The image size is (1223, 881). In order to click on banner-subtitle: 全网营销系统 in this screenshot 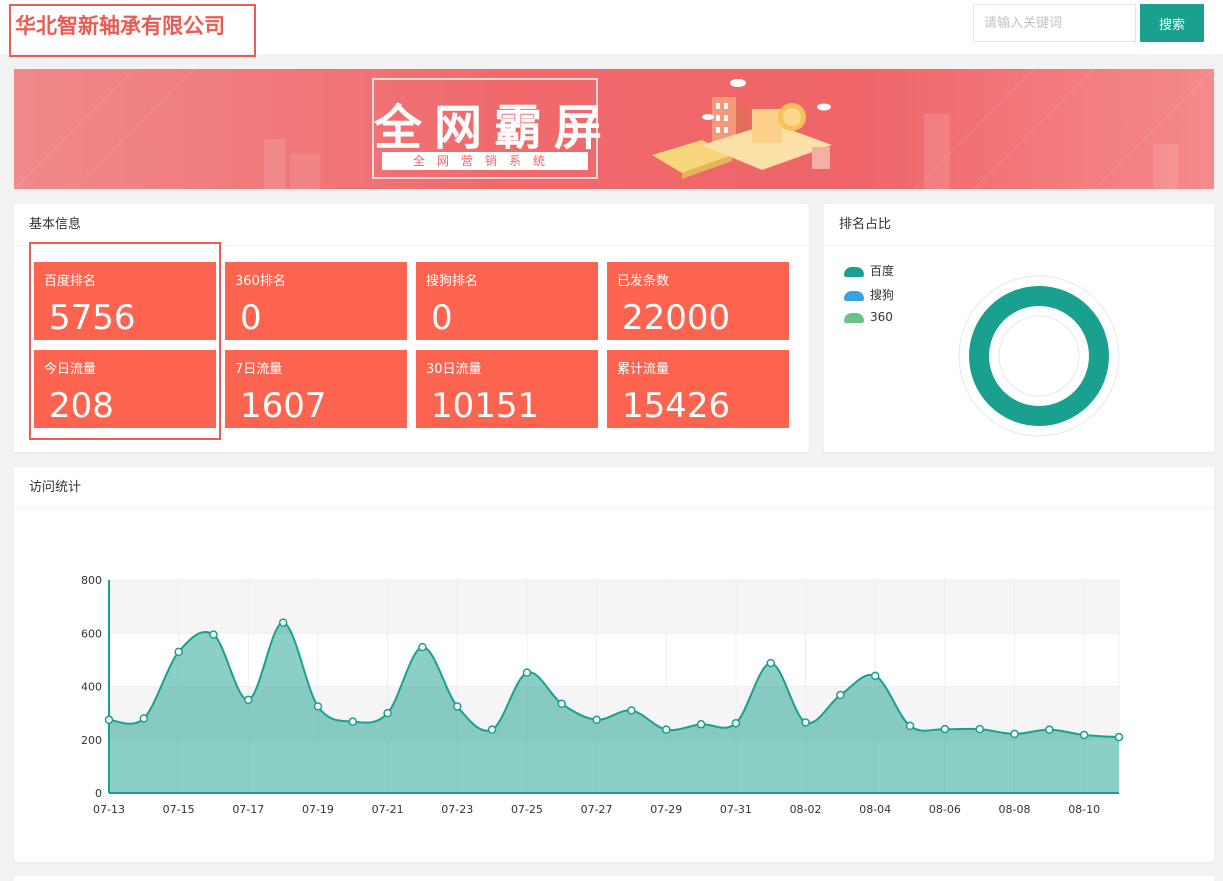, I will do `click(485, 161)`.